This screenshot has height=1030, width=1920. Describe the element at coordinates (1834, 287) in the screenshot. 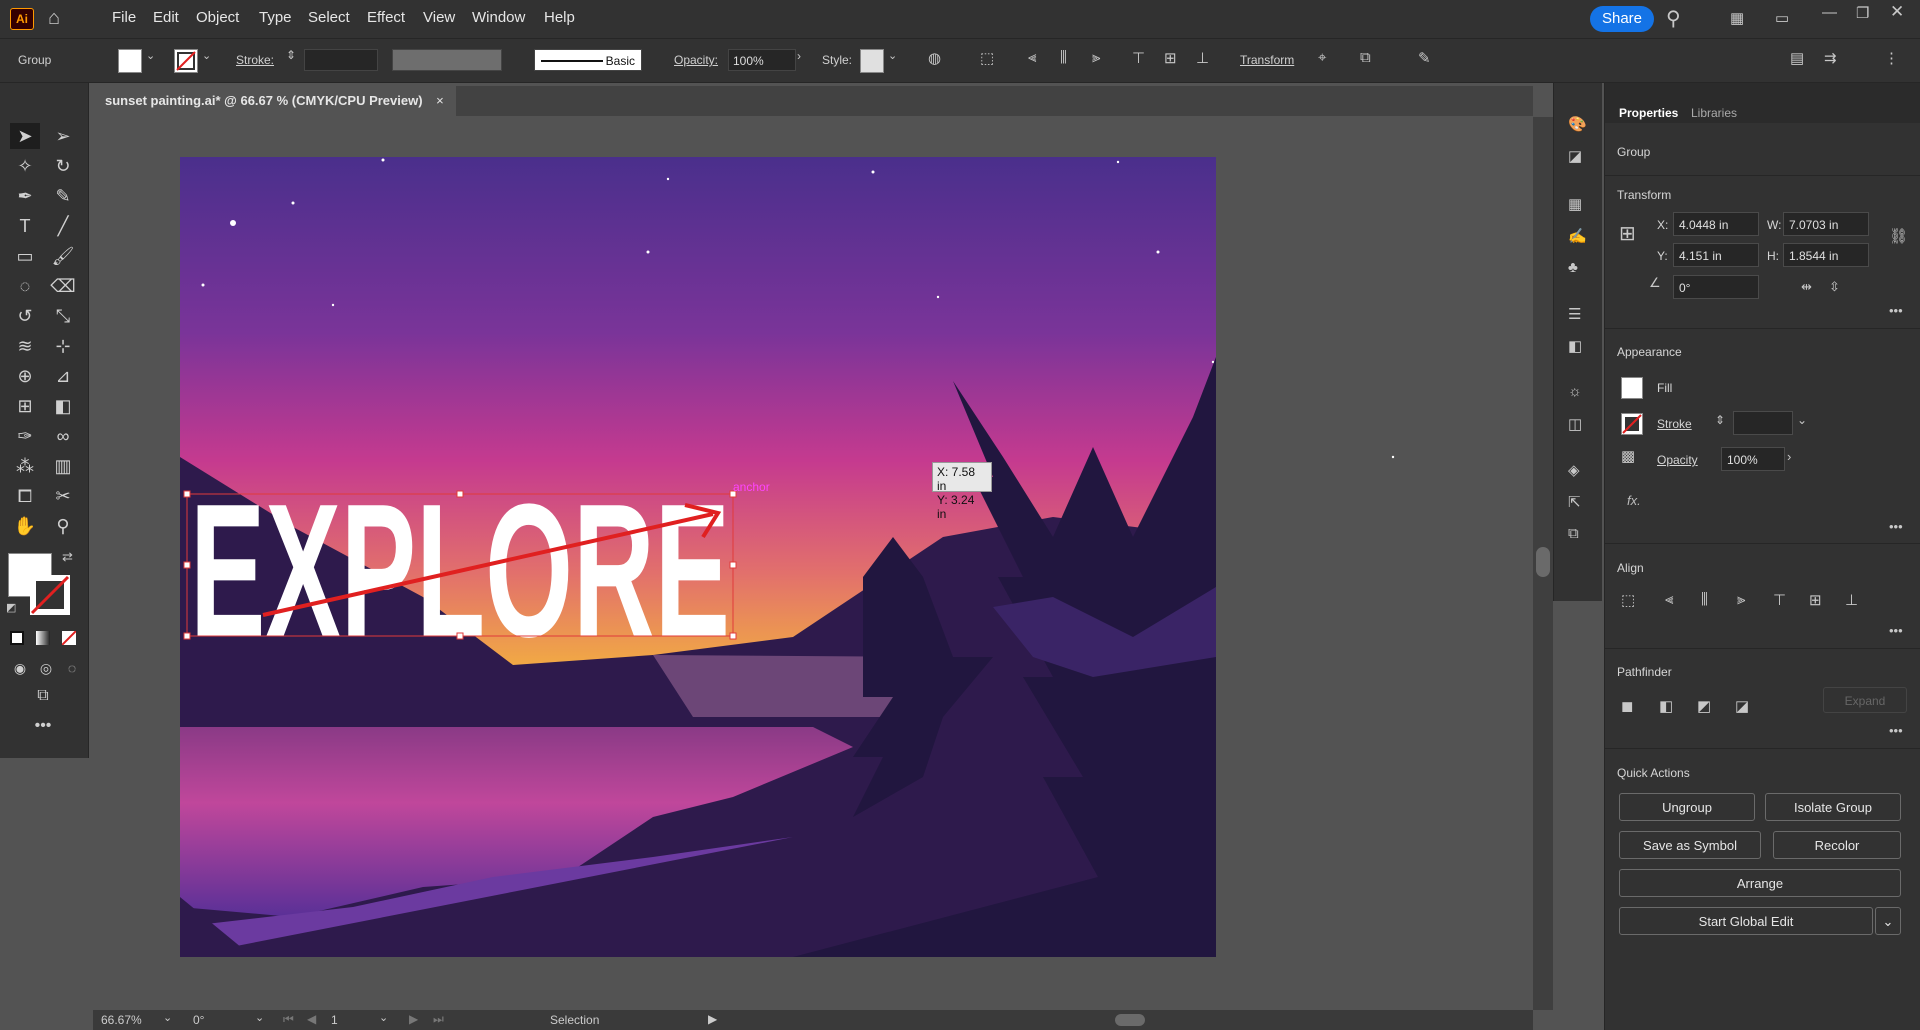

I see `flip-vertical-icon: ⇳` at that location.